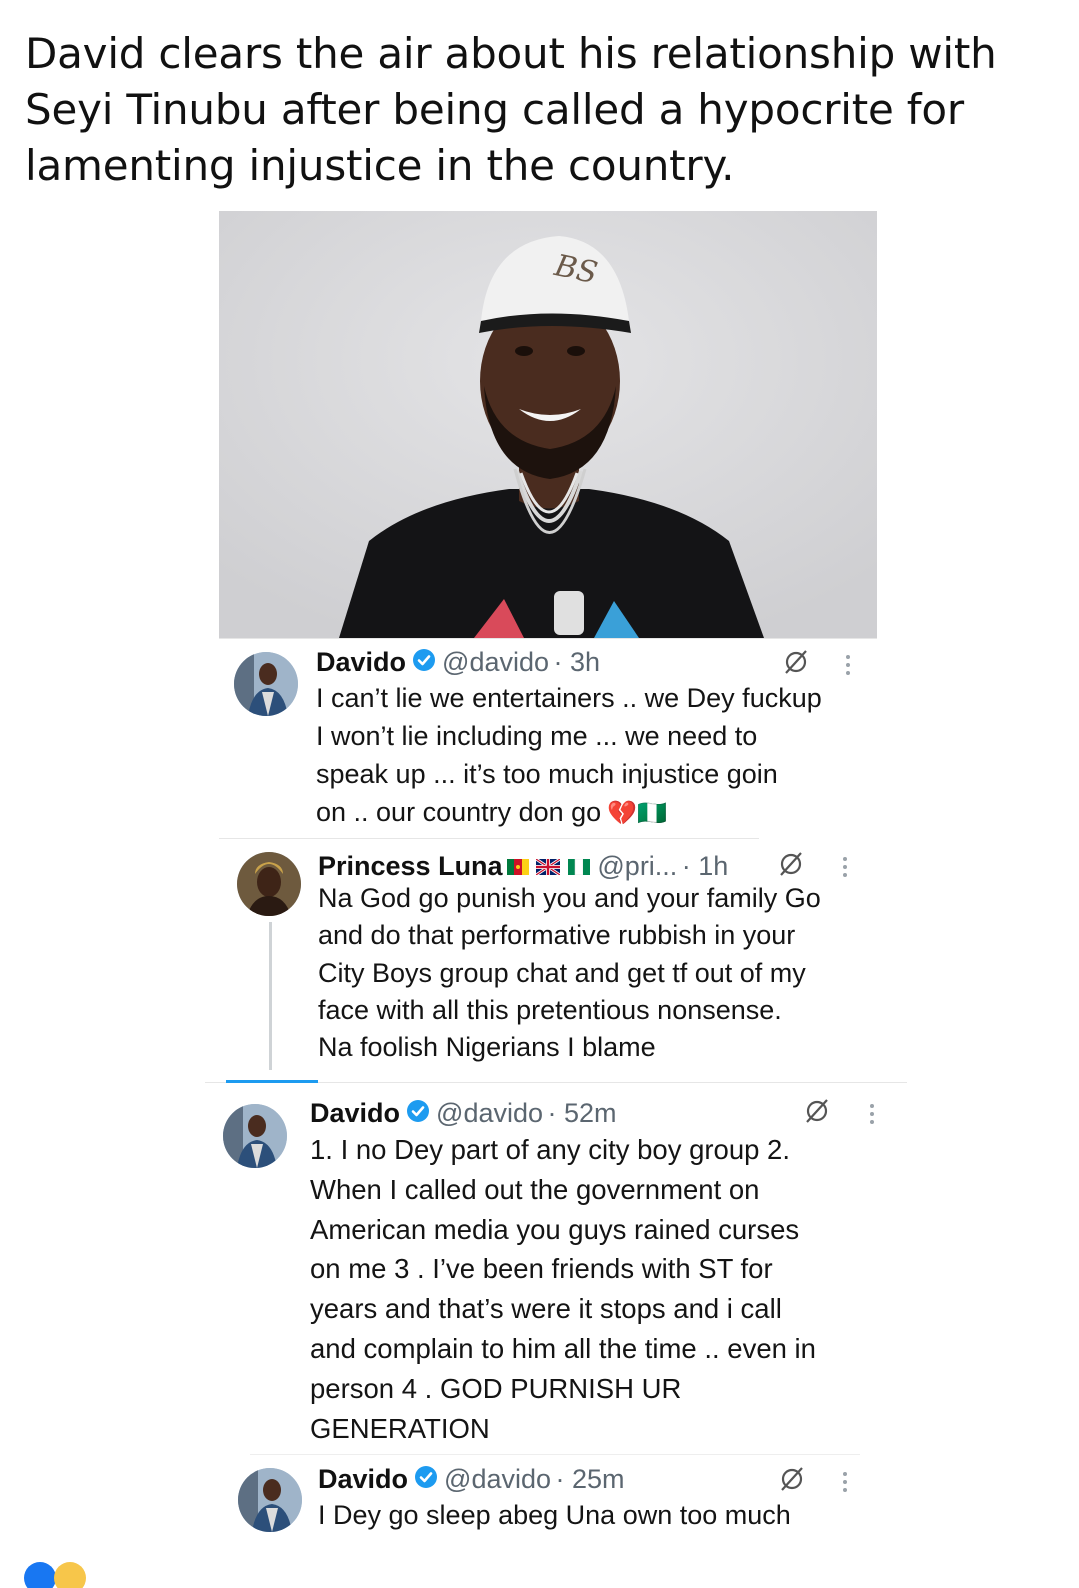  What do you see at coordinates (589, 1479) in the screenshot?
I see `tweet-time: · 25m` at bounding box center [589, 1479].